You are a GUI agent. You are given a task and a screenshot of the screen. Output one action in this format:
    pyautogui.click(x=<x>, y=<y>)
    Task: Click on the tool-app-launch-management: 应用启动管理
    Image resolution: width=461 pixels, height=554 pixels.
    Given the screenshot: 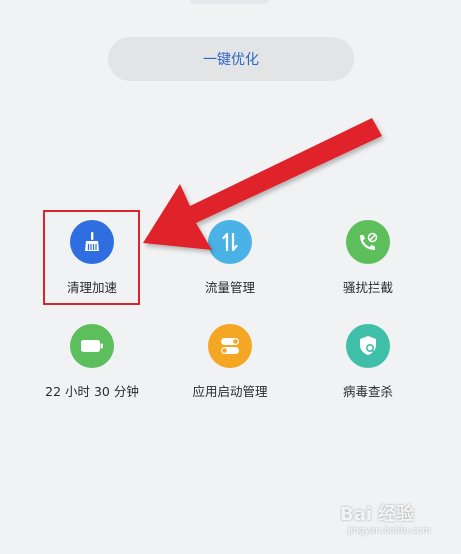 What is the action you would take?
    pyautogui.click(x=230, y=364)
    